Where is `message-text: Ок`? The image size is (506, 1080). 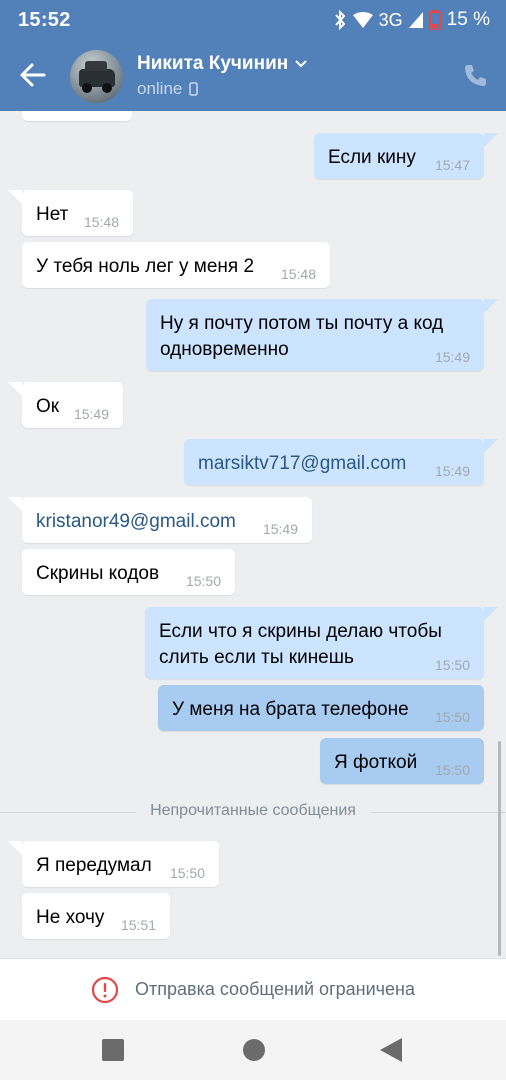 message-text: Ок is located at coordinates (48, 406).